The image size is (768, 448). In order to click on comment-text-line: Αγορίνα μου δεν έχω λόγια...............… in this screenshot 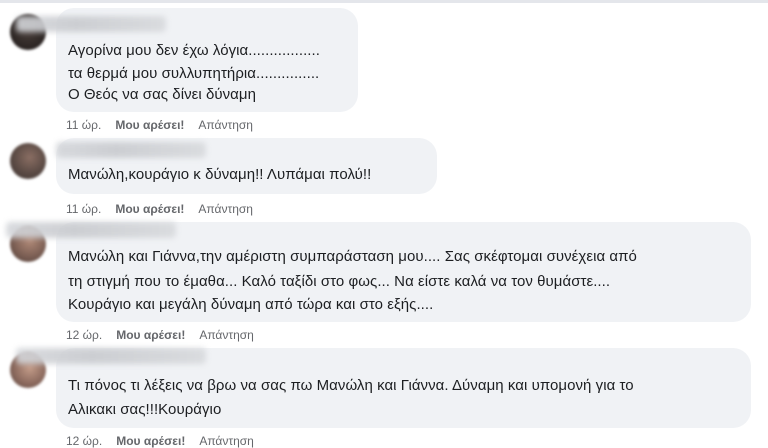, I will do `click(194, 50)`.